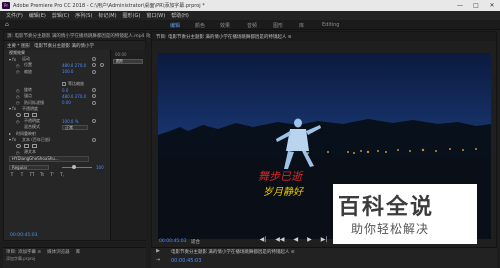 This screenshot has width=500, height=268. I want to click on graphic-clip-bar: 图形, so click(128, 61).